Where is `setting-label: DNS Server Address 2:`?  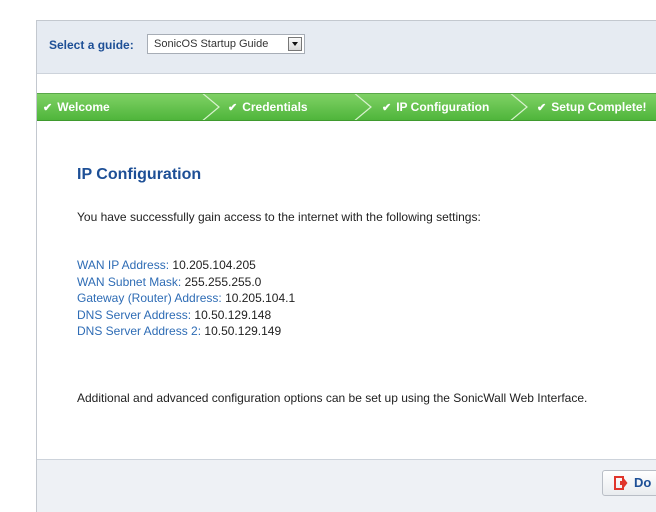
setting-label: DNS Server Address 2: is located at coordinates (139, 331).